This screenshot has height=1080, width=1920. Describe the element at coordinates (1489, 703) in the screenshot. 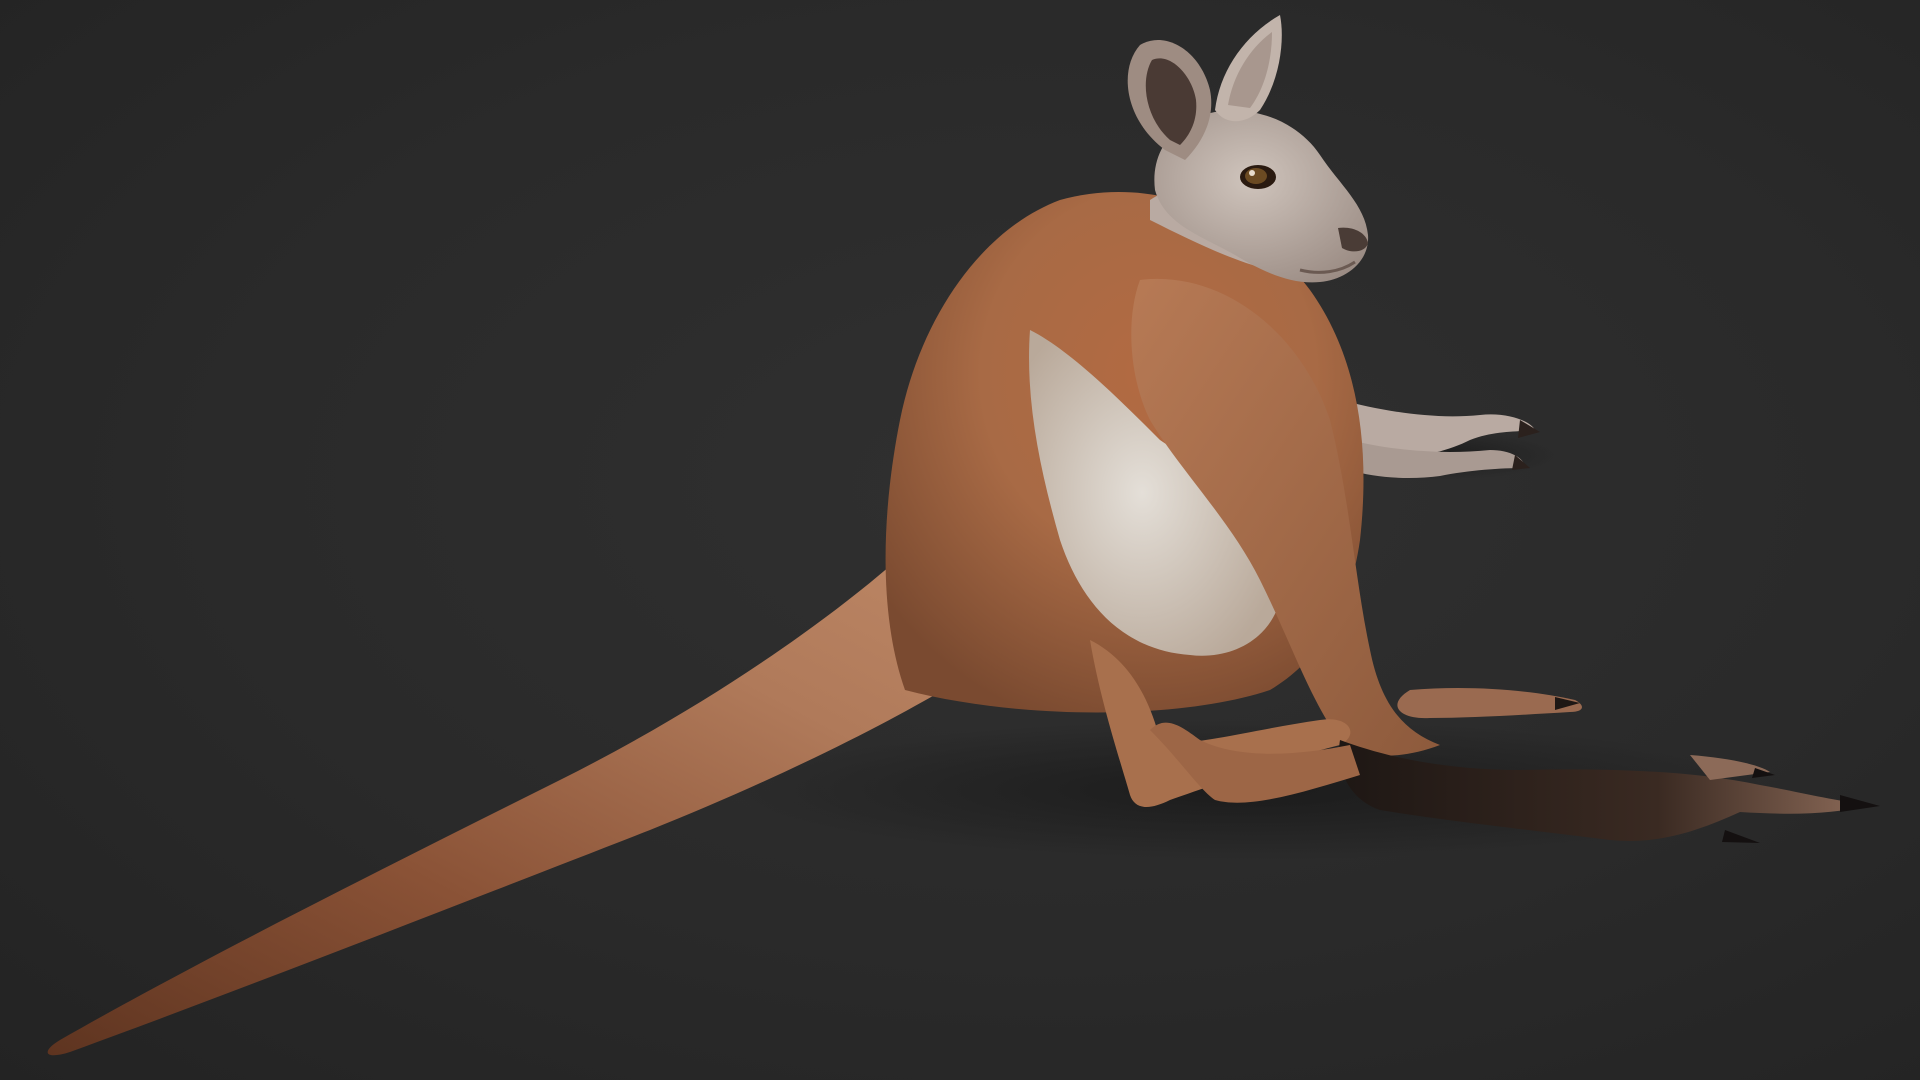

I see `far-foot` at that location.